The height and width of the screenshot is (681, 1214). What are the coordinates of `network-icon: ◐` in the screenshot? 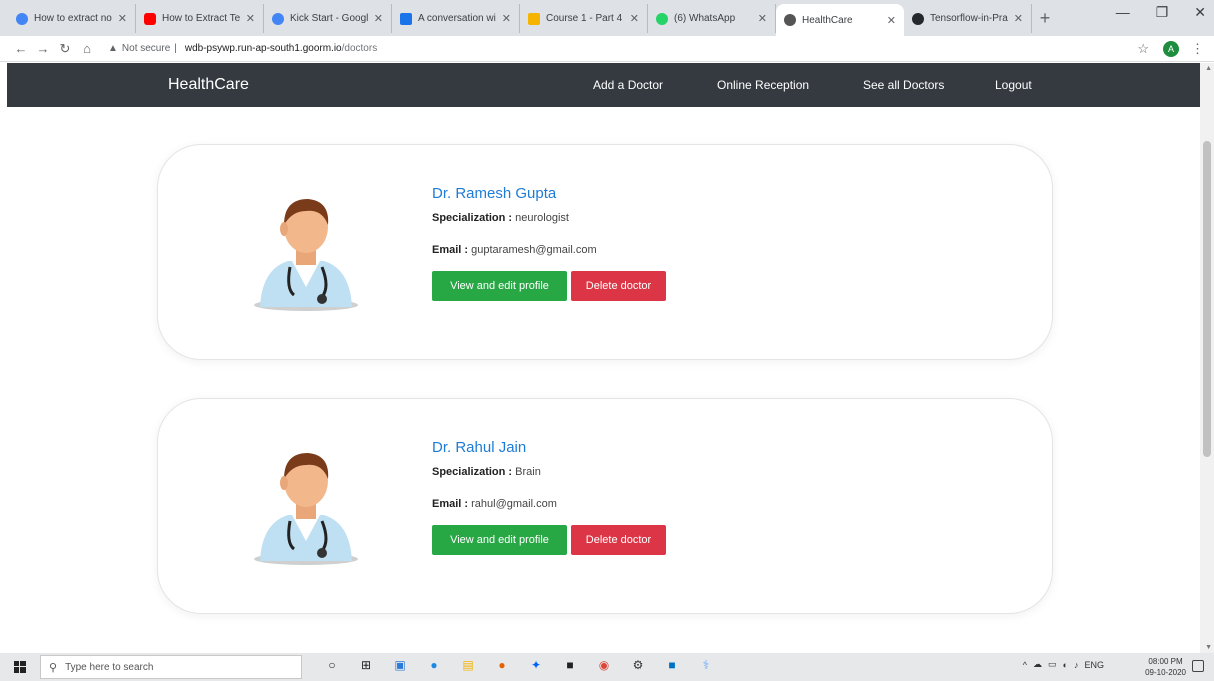 It's located at (1065, 665).